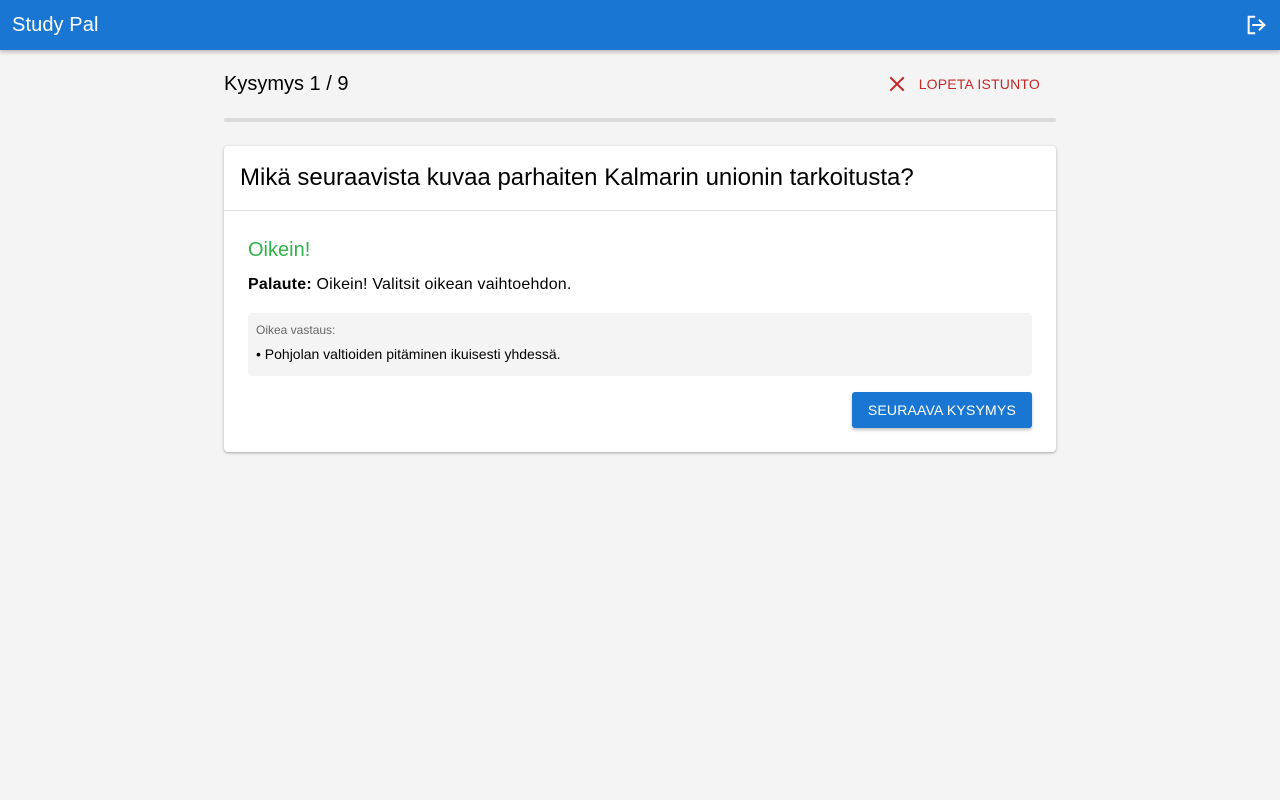 This screenshot has height=800, width=1280. What do you see at coordinates (286, 83) in the screenshot?
I see `question-counter: Kysymys 1 / 9` at bounding box center [286, 83].